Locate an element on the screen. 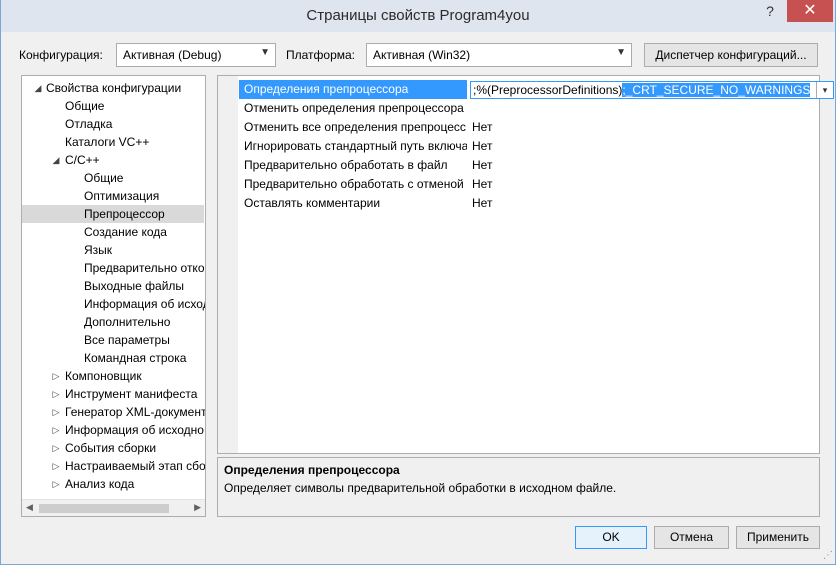  platform-select-value: Активная (Win32) is located at coordinates (422, 55).